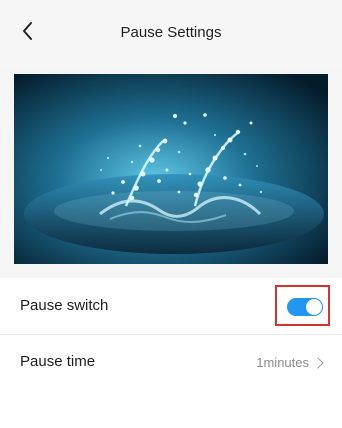  What do you see at coordinates (64, 305) in the screenshot?
I see `pause-switch-label: Pause switch` at bounding box center [64, 305].